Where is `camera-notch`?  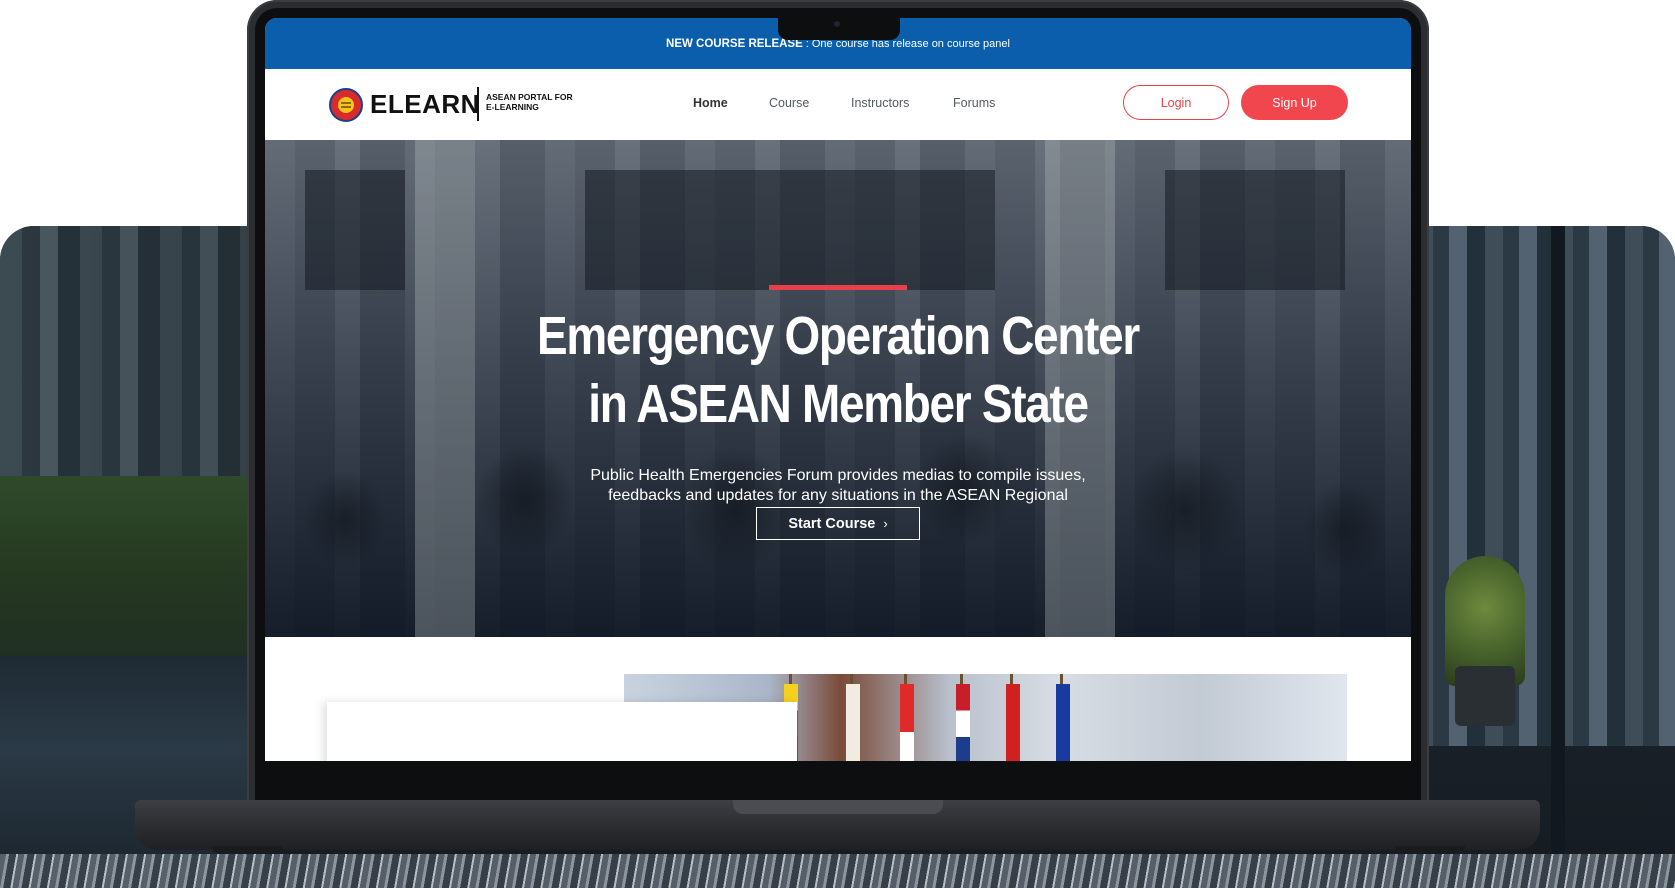
camera-notch is located at coordinates (839, 28).